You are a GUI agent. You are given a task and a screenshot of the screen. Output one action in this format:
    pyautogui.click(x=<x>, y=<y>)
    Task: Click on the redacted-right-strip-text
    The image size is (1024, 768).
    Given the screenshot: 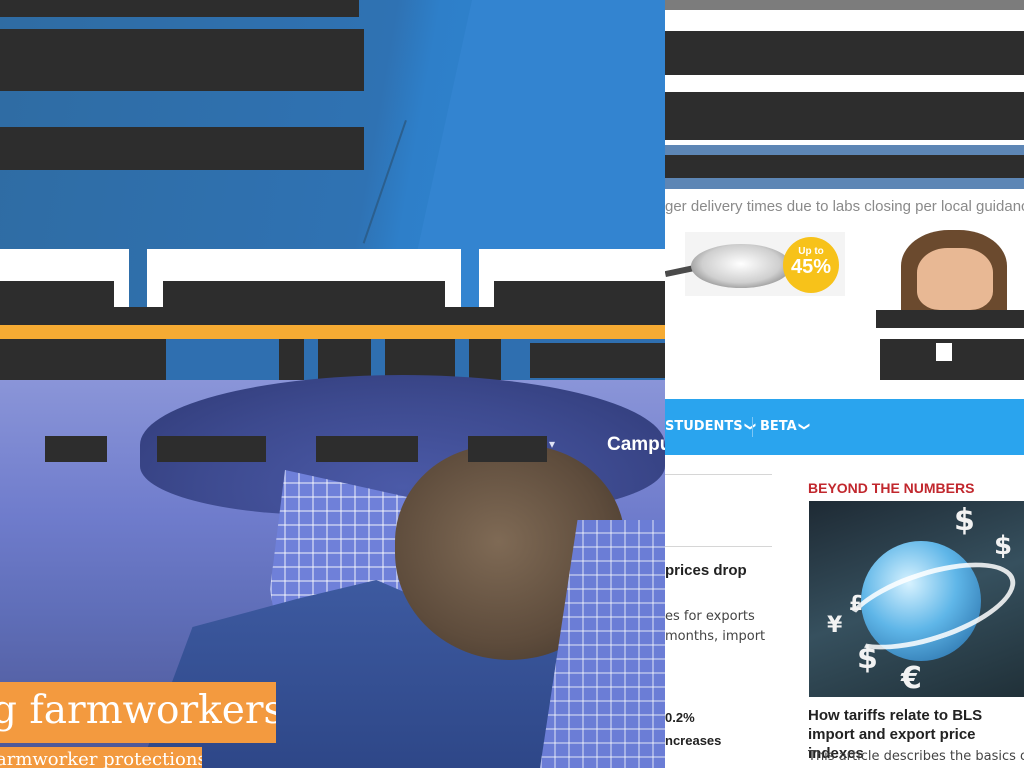 What is the action you would take?
    pyautogui.click(x=844, y=166)
    